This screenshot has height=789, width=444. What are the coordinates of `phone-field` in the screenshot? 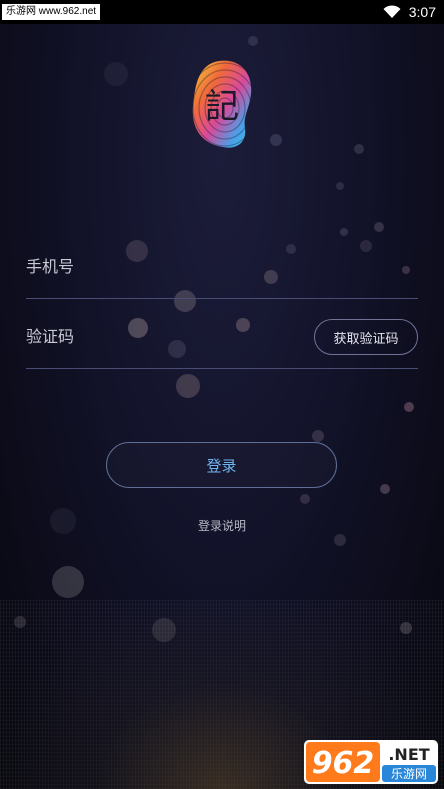 It's located at (222, 266).